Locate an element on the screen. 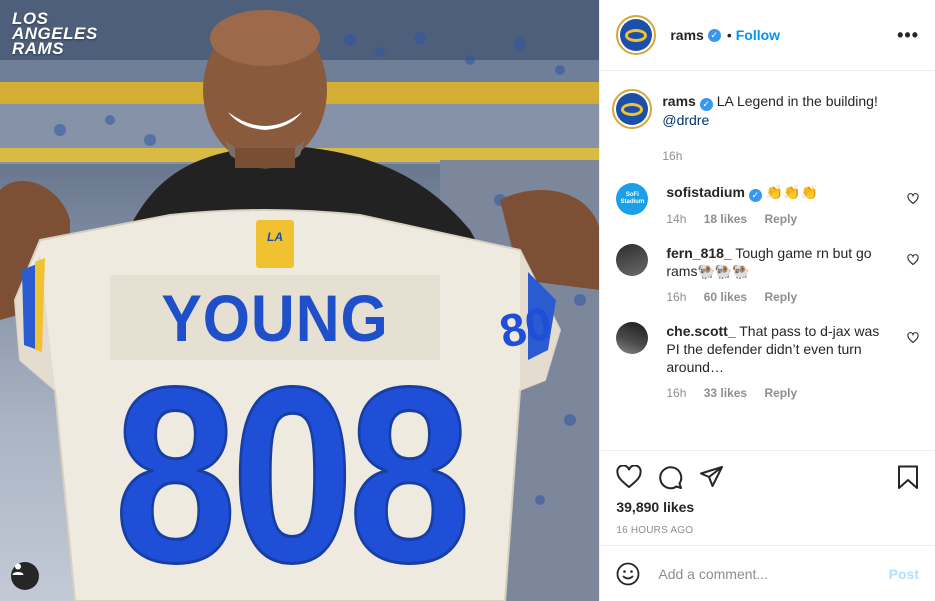 This screenshot has width=935, height=601. comment-bubble-icon is located at coordinates (671, 477).